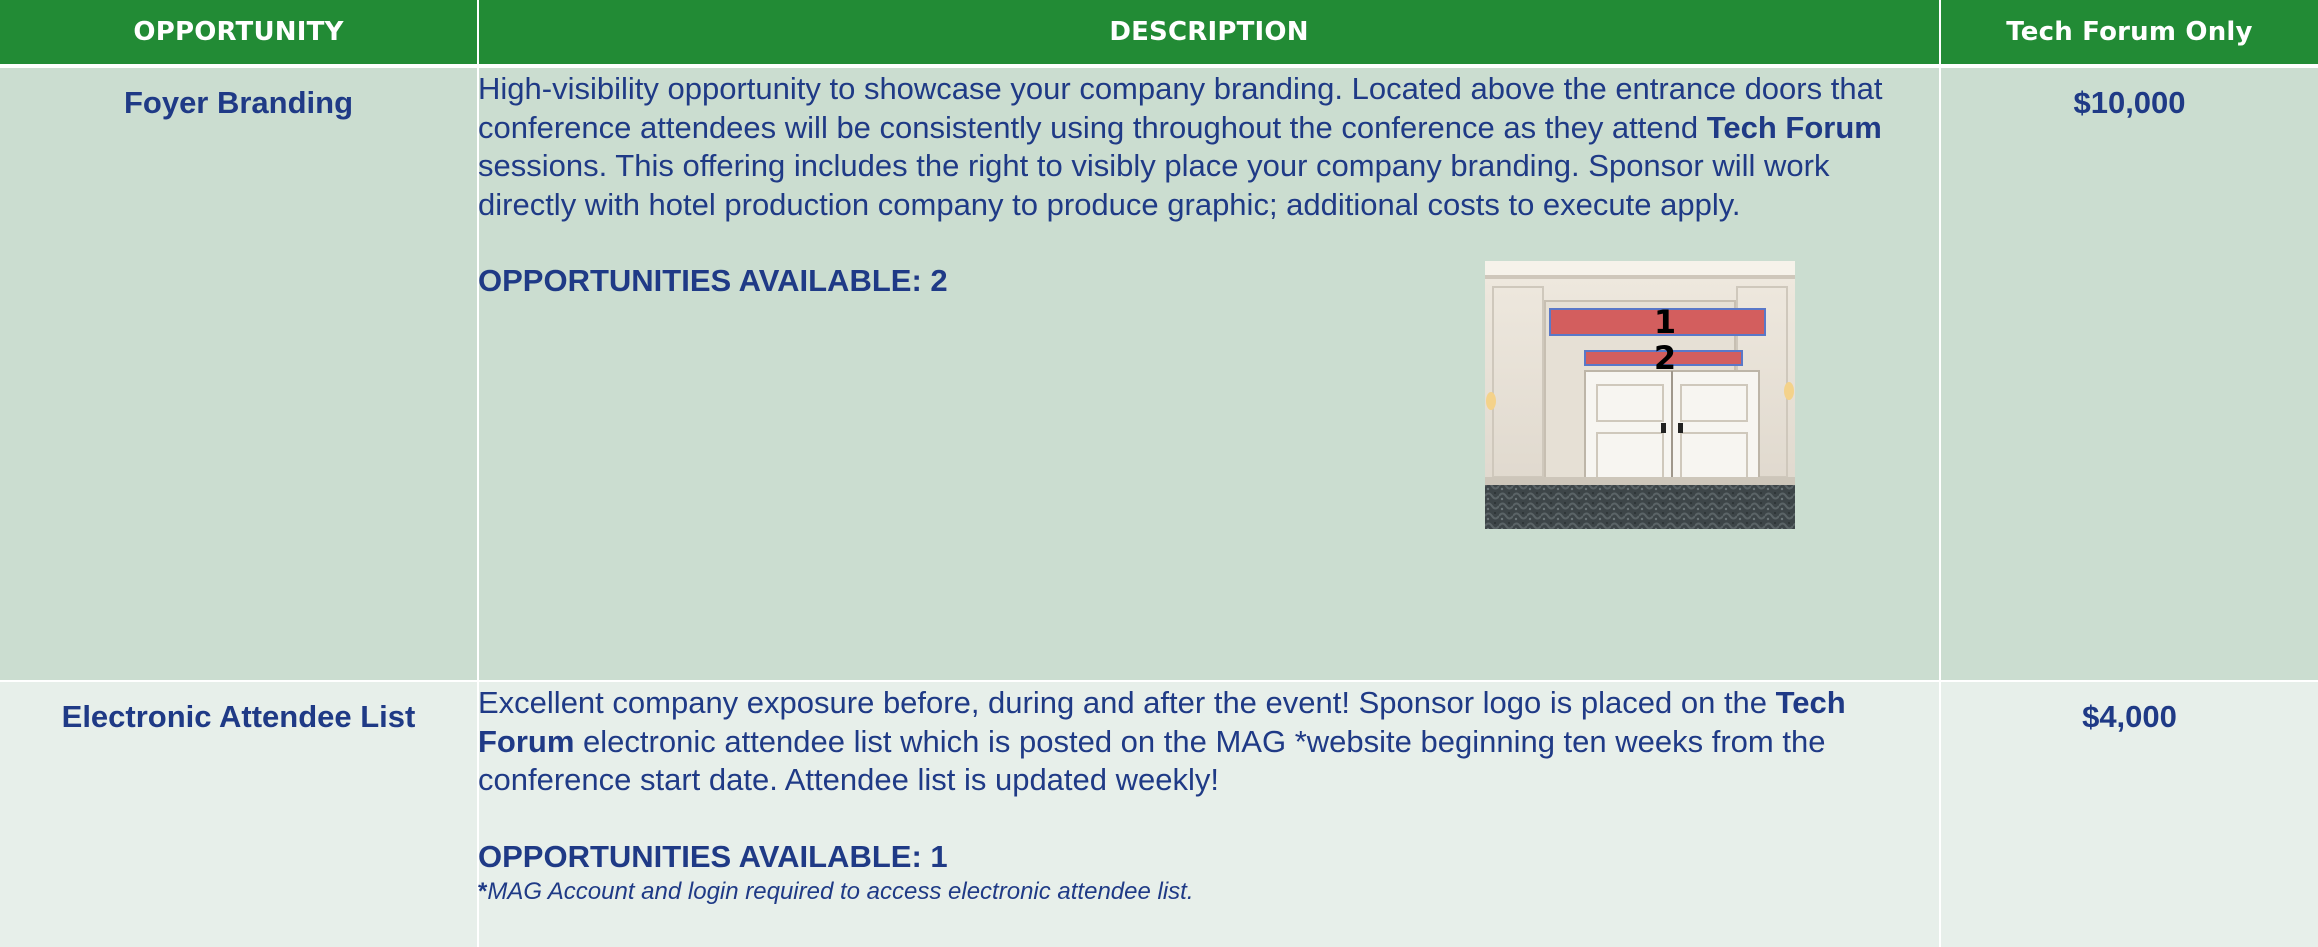  What do you see at coordinates (239, 374) in the screenshot?
I see `opportunity-cell: Foyer Branding` at bounding box center [239, 374].